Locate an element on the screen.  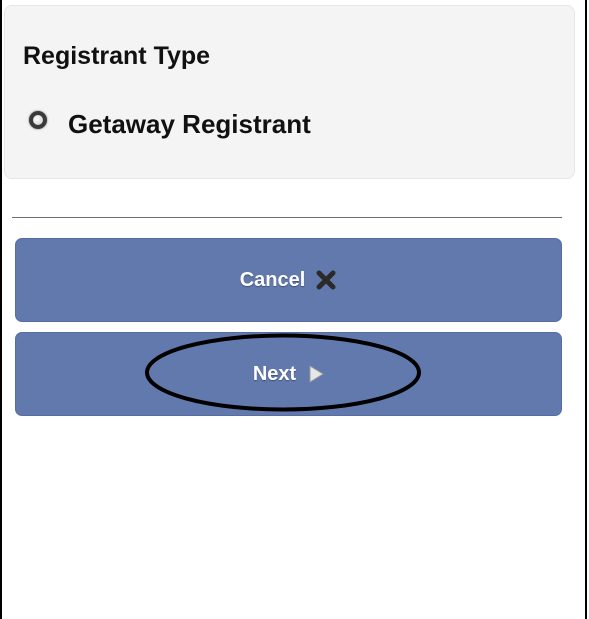
cancel-button-label: Cancel is located at coordinates (272, 279).